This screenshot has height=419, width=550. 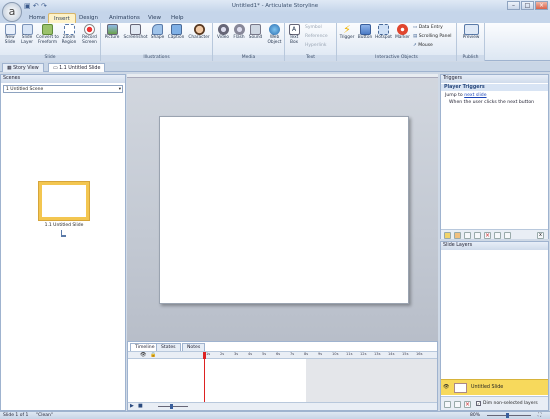 I want to click on document-tabs: ▦ Story View ▭ 1.1 Untitled Slide, so click(x=275, y=67).